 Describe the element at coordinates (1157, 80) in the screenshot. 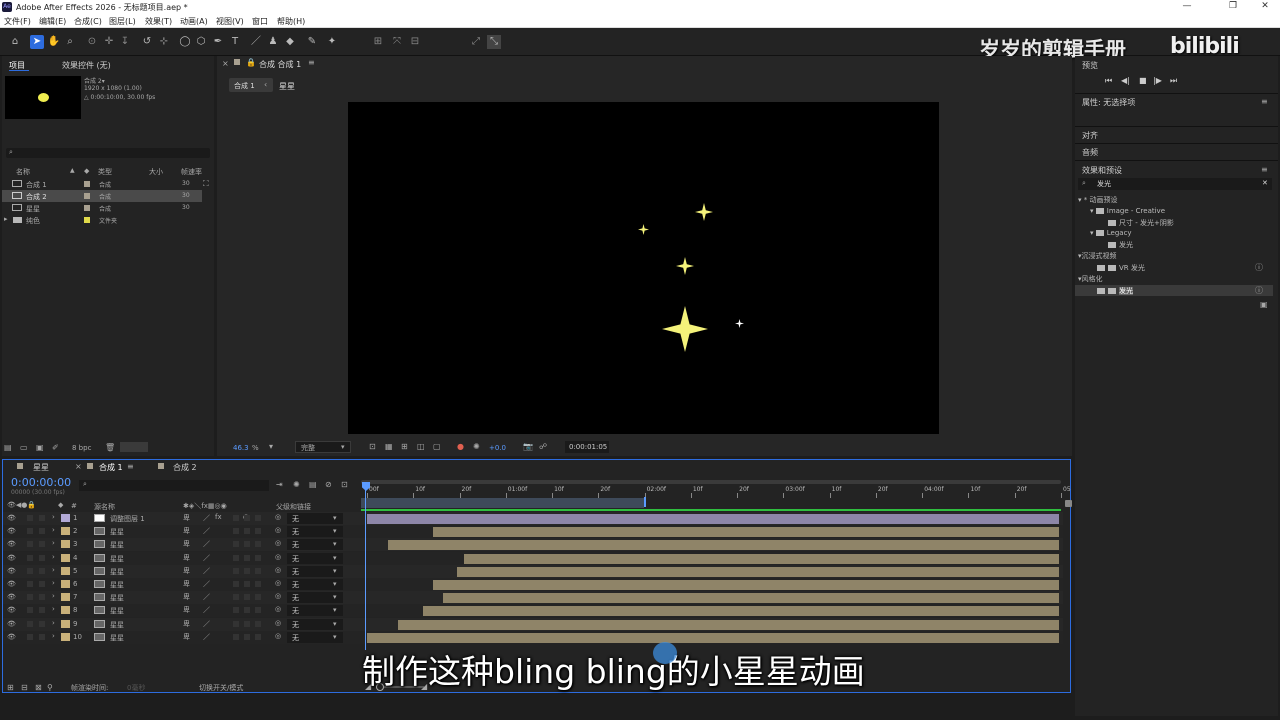

I see `next-frame-icon: |▶︎` at that location.